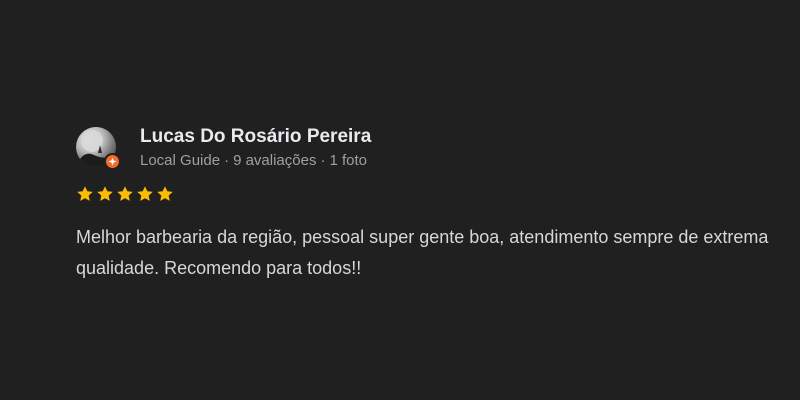 The width and height of the screenshot is (800, 400). Describe the element at coordinates (255, 137) in the screenshot. I see `reviewer-name: Lucas Do Rosário Pereira` at that location.